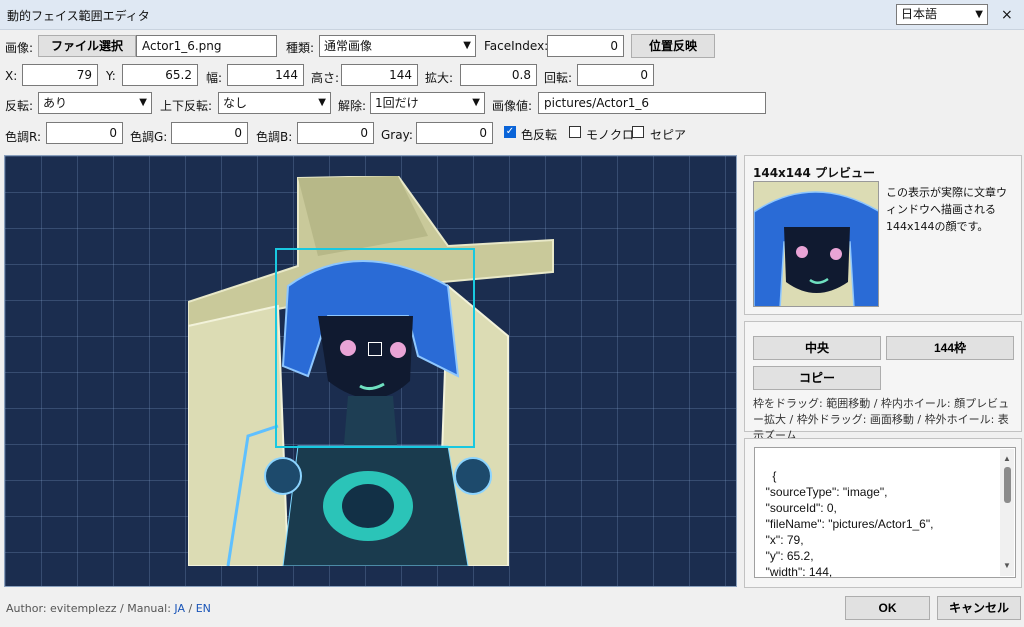 The width and height of the screenshot is (1024, 627). What do you see at coordinates (55, 103) in the screenshot?
I see `flip-value: あり` at bounding box center [55, 103].